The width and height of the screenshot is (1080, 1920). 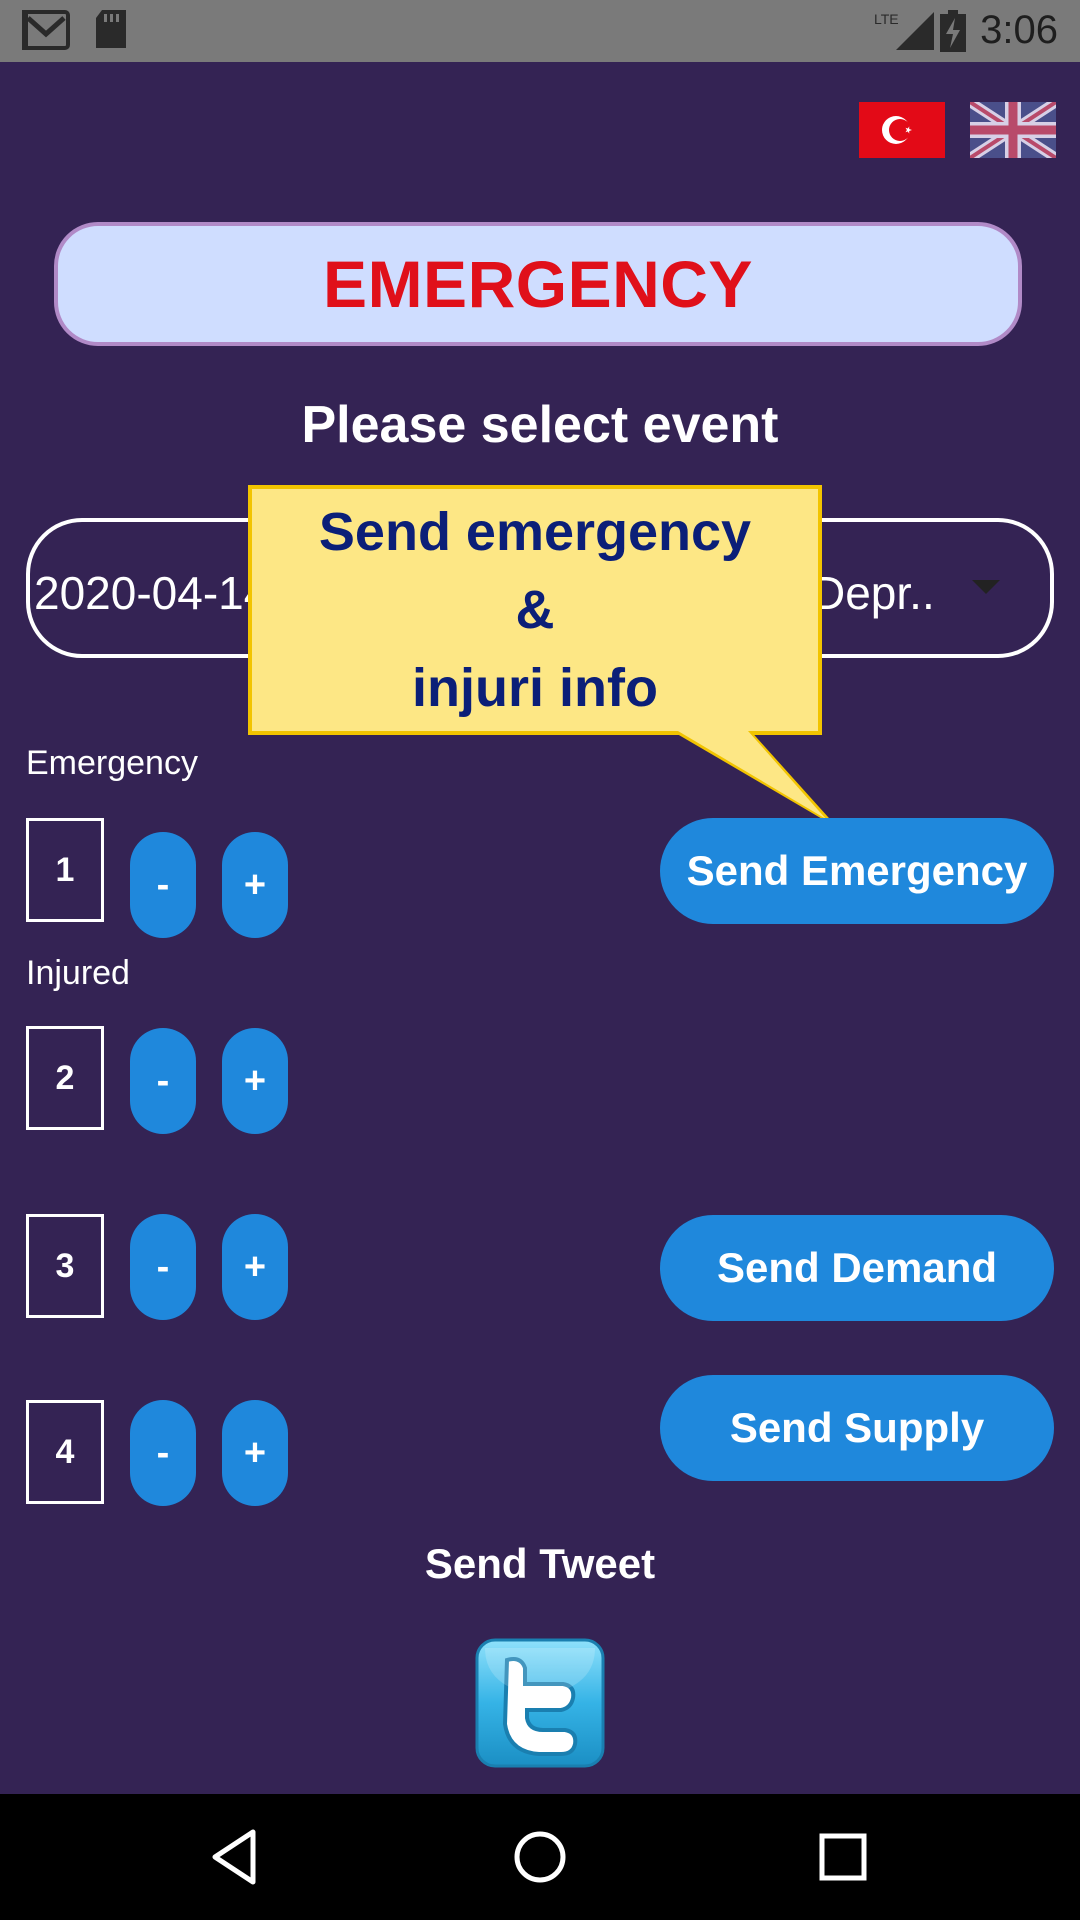 I want to click on send-supply-button: Send Supply, so click(x=857, y=1428).